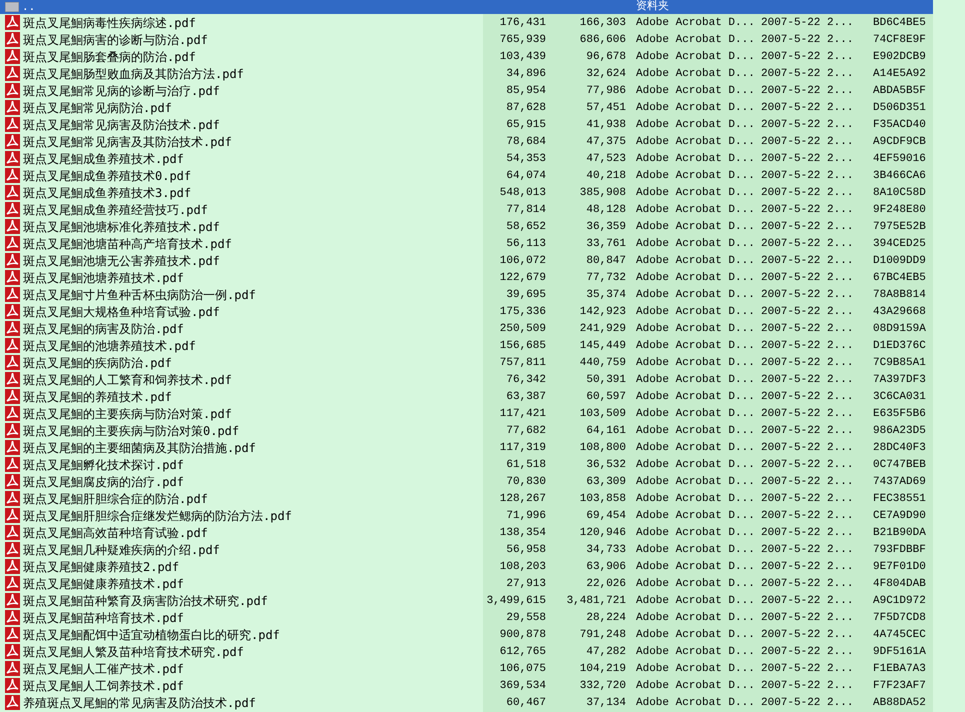 This screenshot has height=712, width=965. Describe the element at coordinates (466, 260) in the screenshot. I see `file-row: 斑点叉尾鮰池塘无公害养殖技术.pdf 106,072 80,847 Adobe Acrobat D... 2007-5-22 2... D1009DD9` at that location.